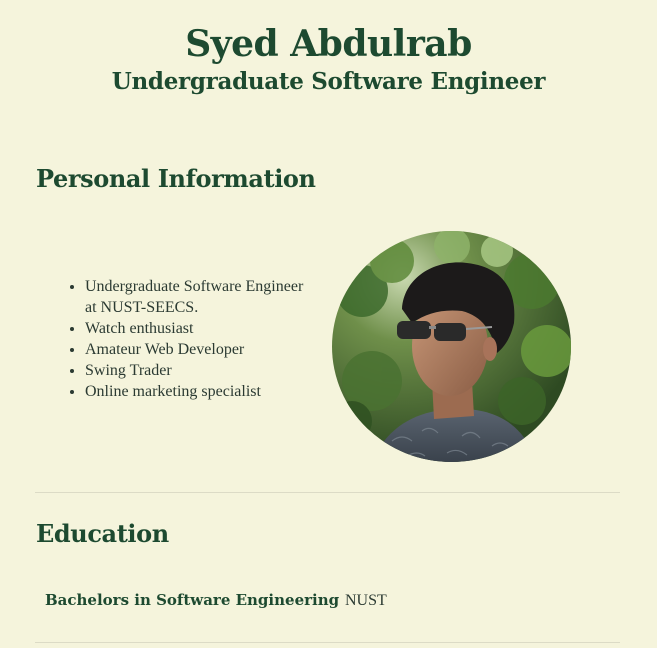  I want to click on profile-photo-image, so click(451, 346).